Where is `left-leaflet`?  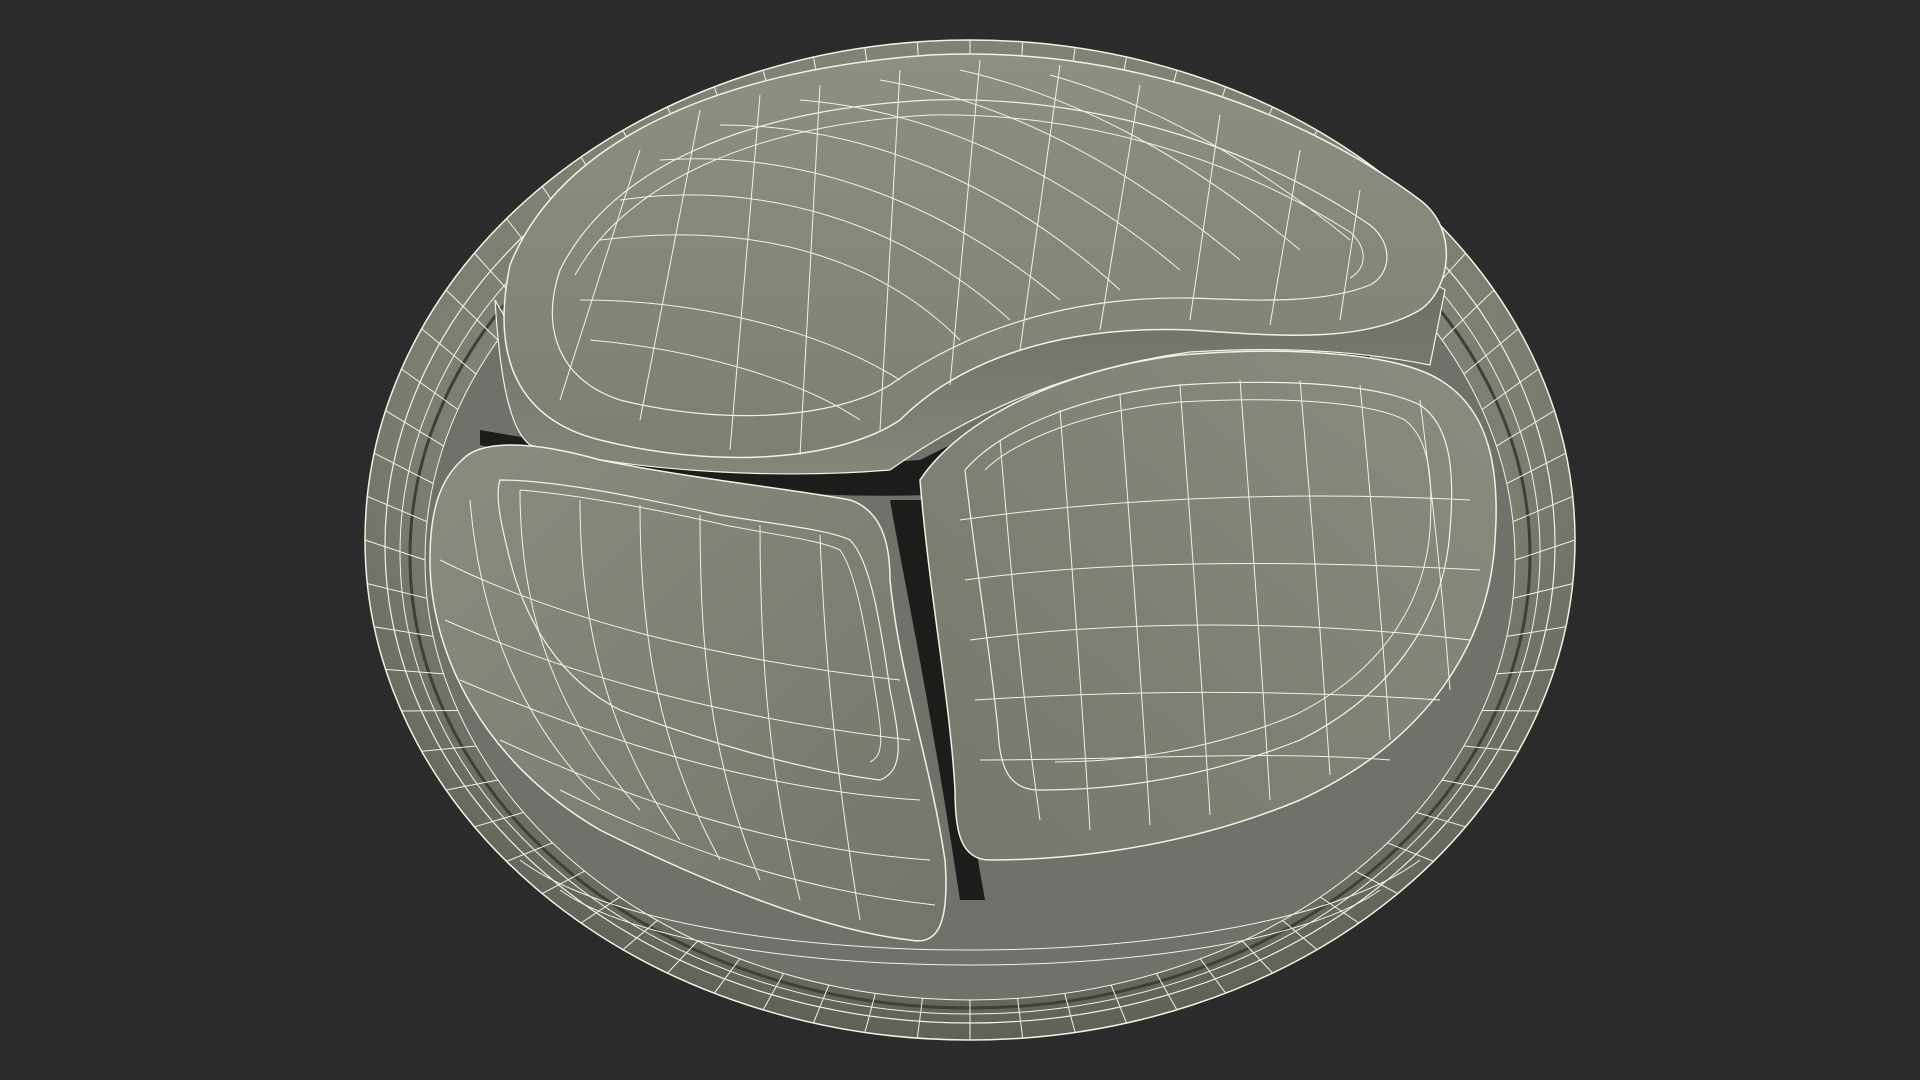
left-leaflet is located at coordinates (688, 693).